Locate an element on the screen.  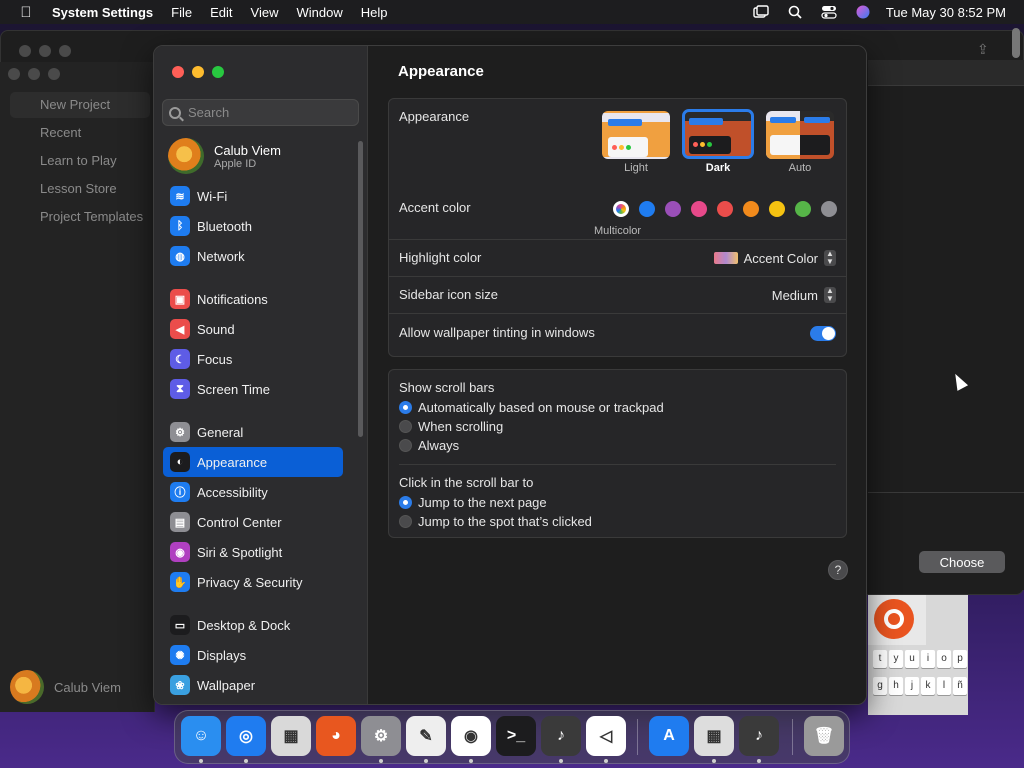
spotlight-search-icon is located at coordinates (795, 12).